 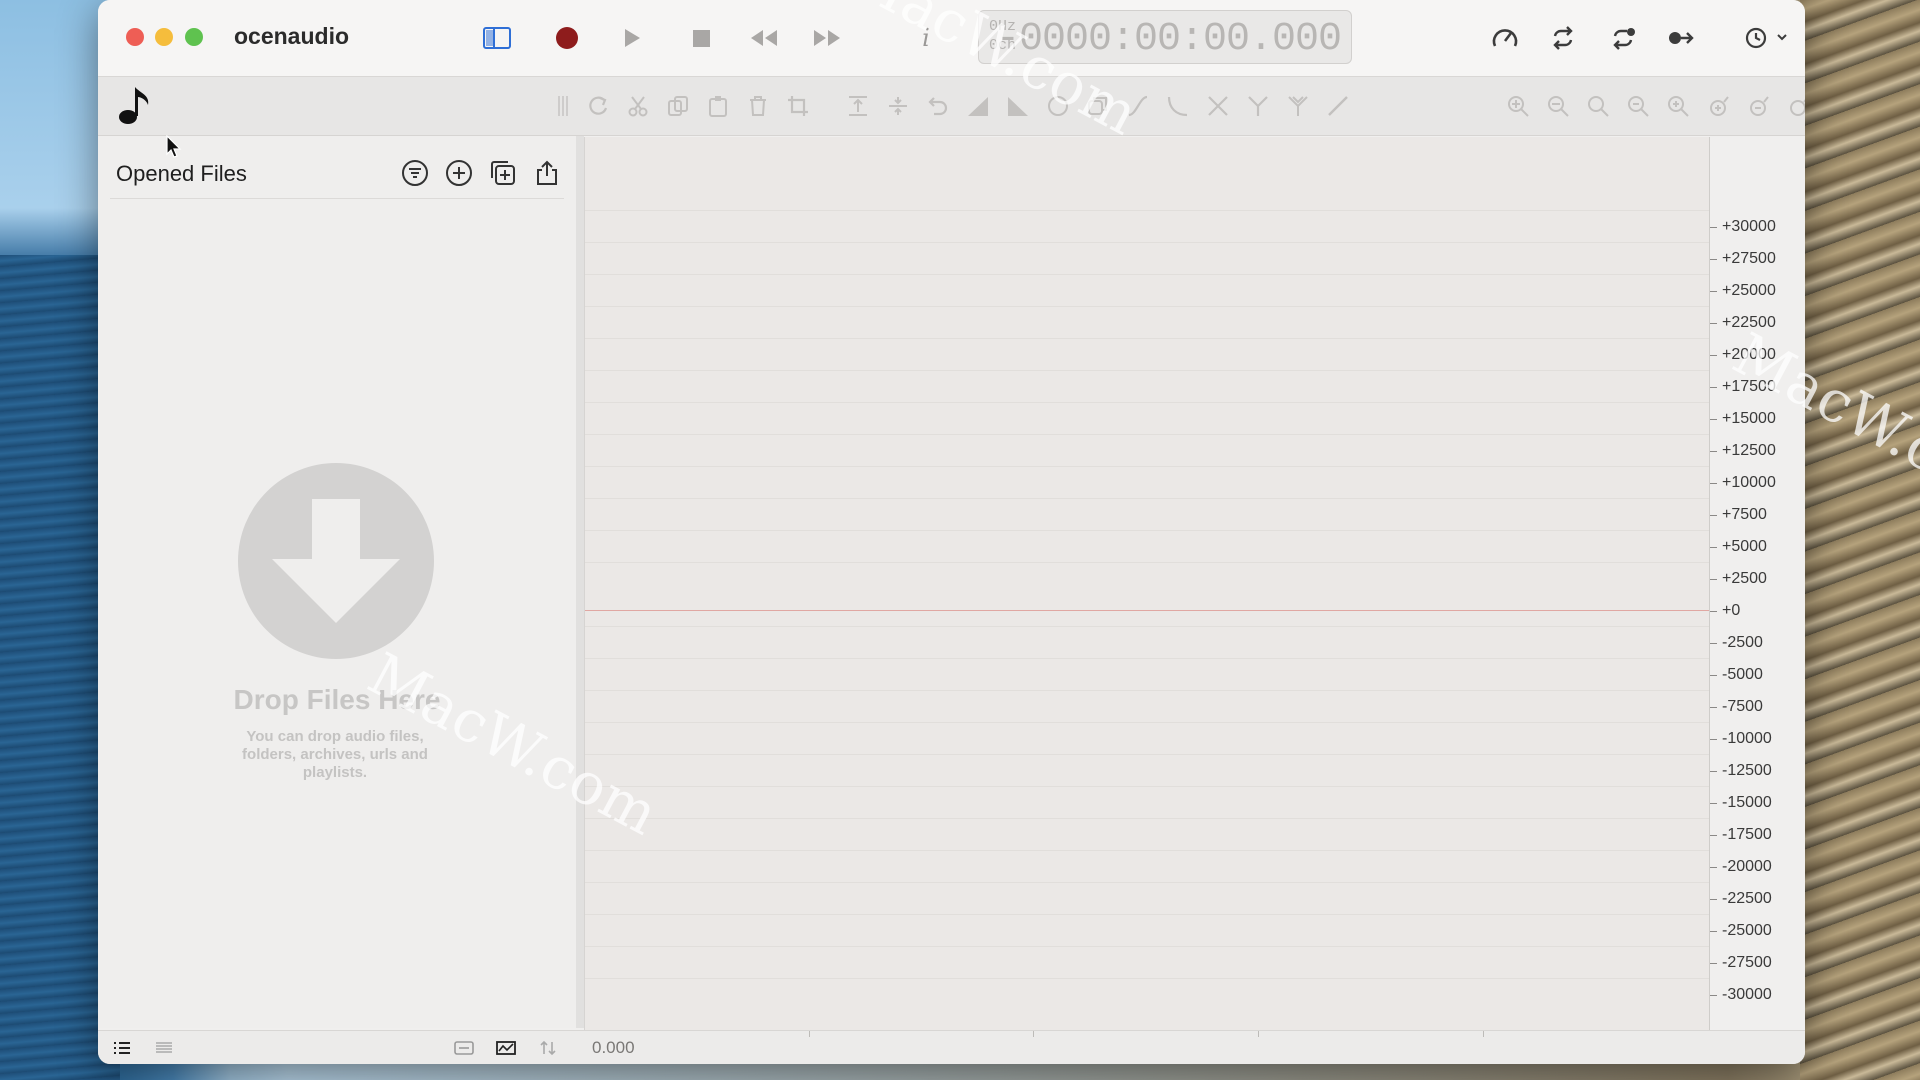 I want to click on amplitude-axis-label: -7500, so click(x=1742, y=706).